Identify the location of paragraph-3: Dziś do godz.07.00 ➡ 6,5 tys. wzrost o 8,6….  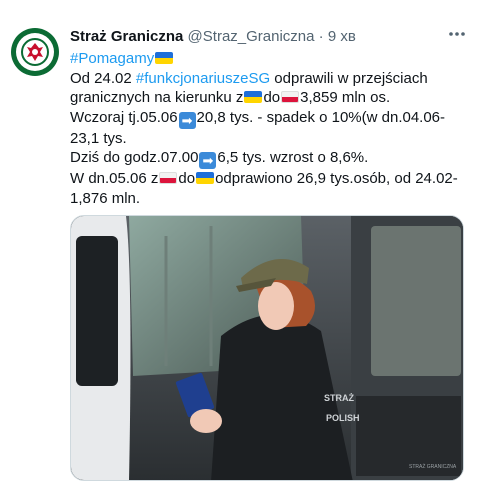
(270, 158).